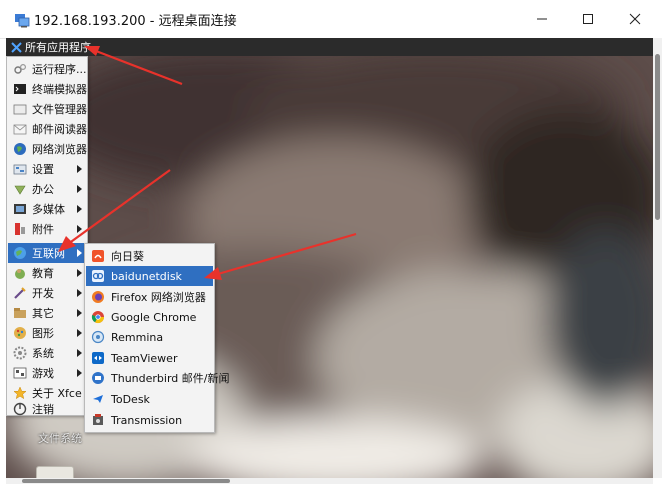 The width and height of the screenshot is (662, 484). What do you see at coordinates (157, 378) in the screenshot?
I see `submenu-item-thunderbird: Thunderbird 邮件/新闻` at bounding box center [157, 378].